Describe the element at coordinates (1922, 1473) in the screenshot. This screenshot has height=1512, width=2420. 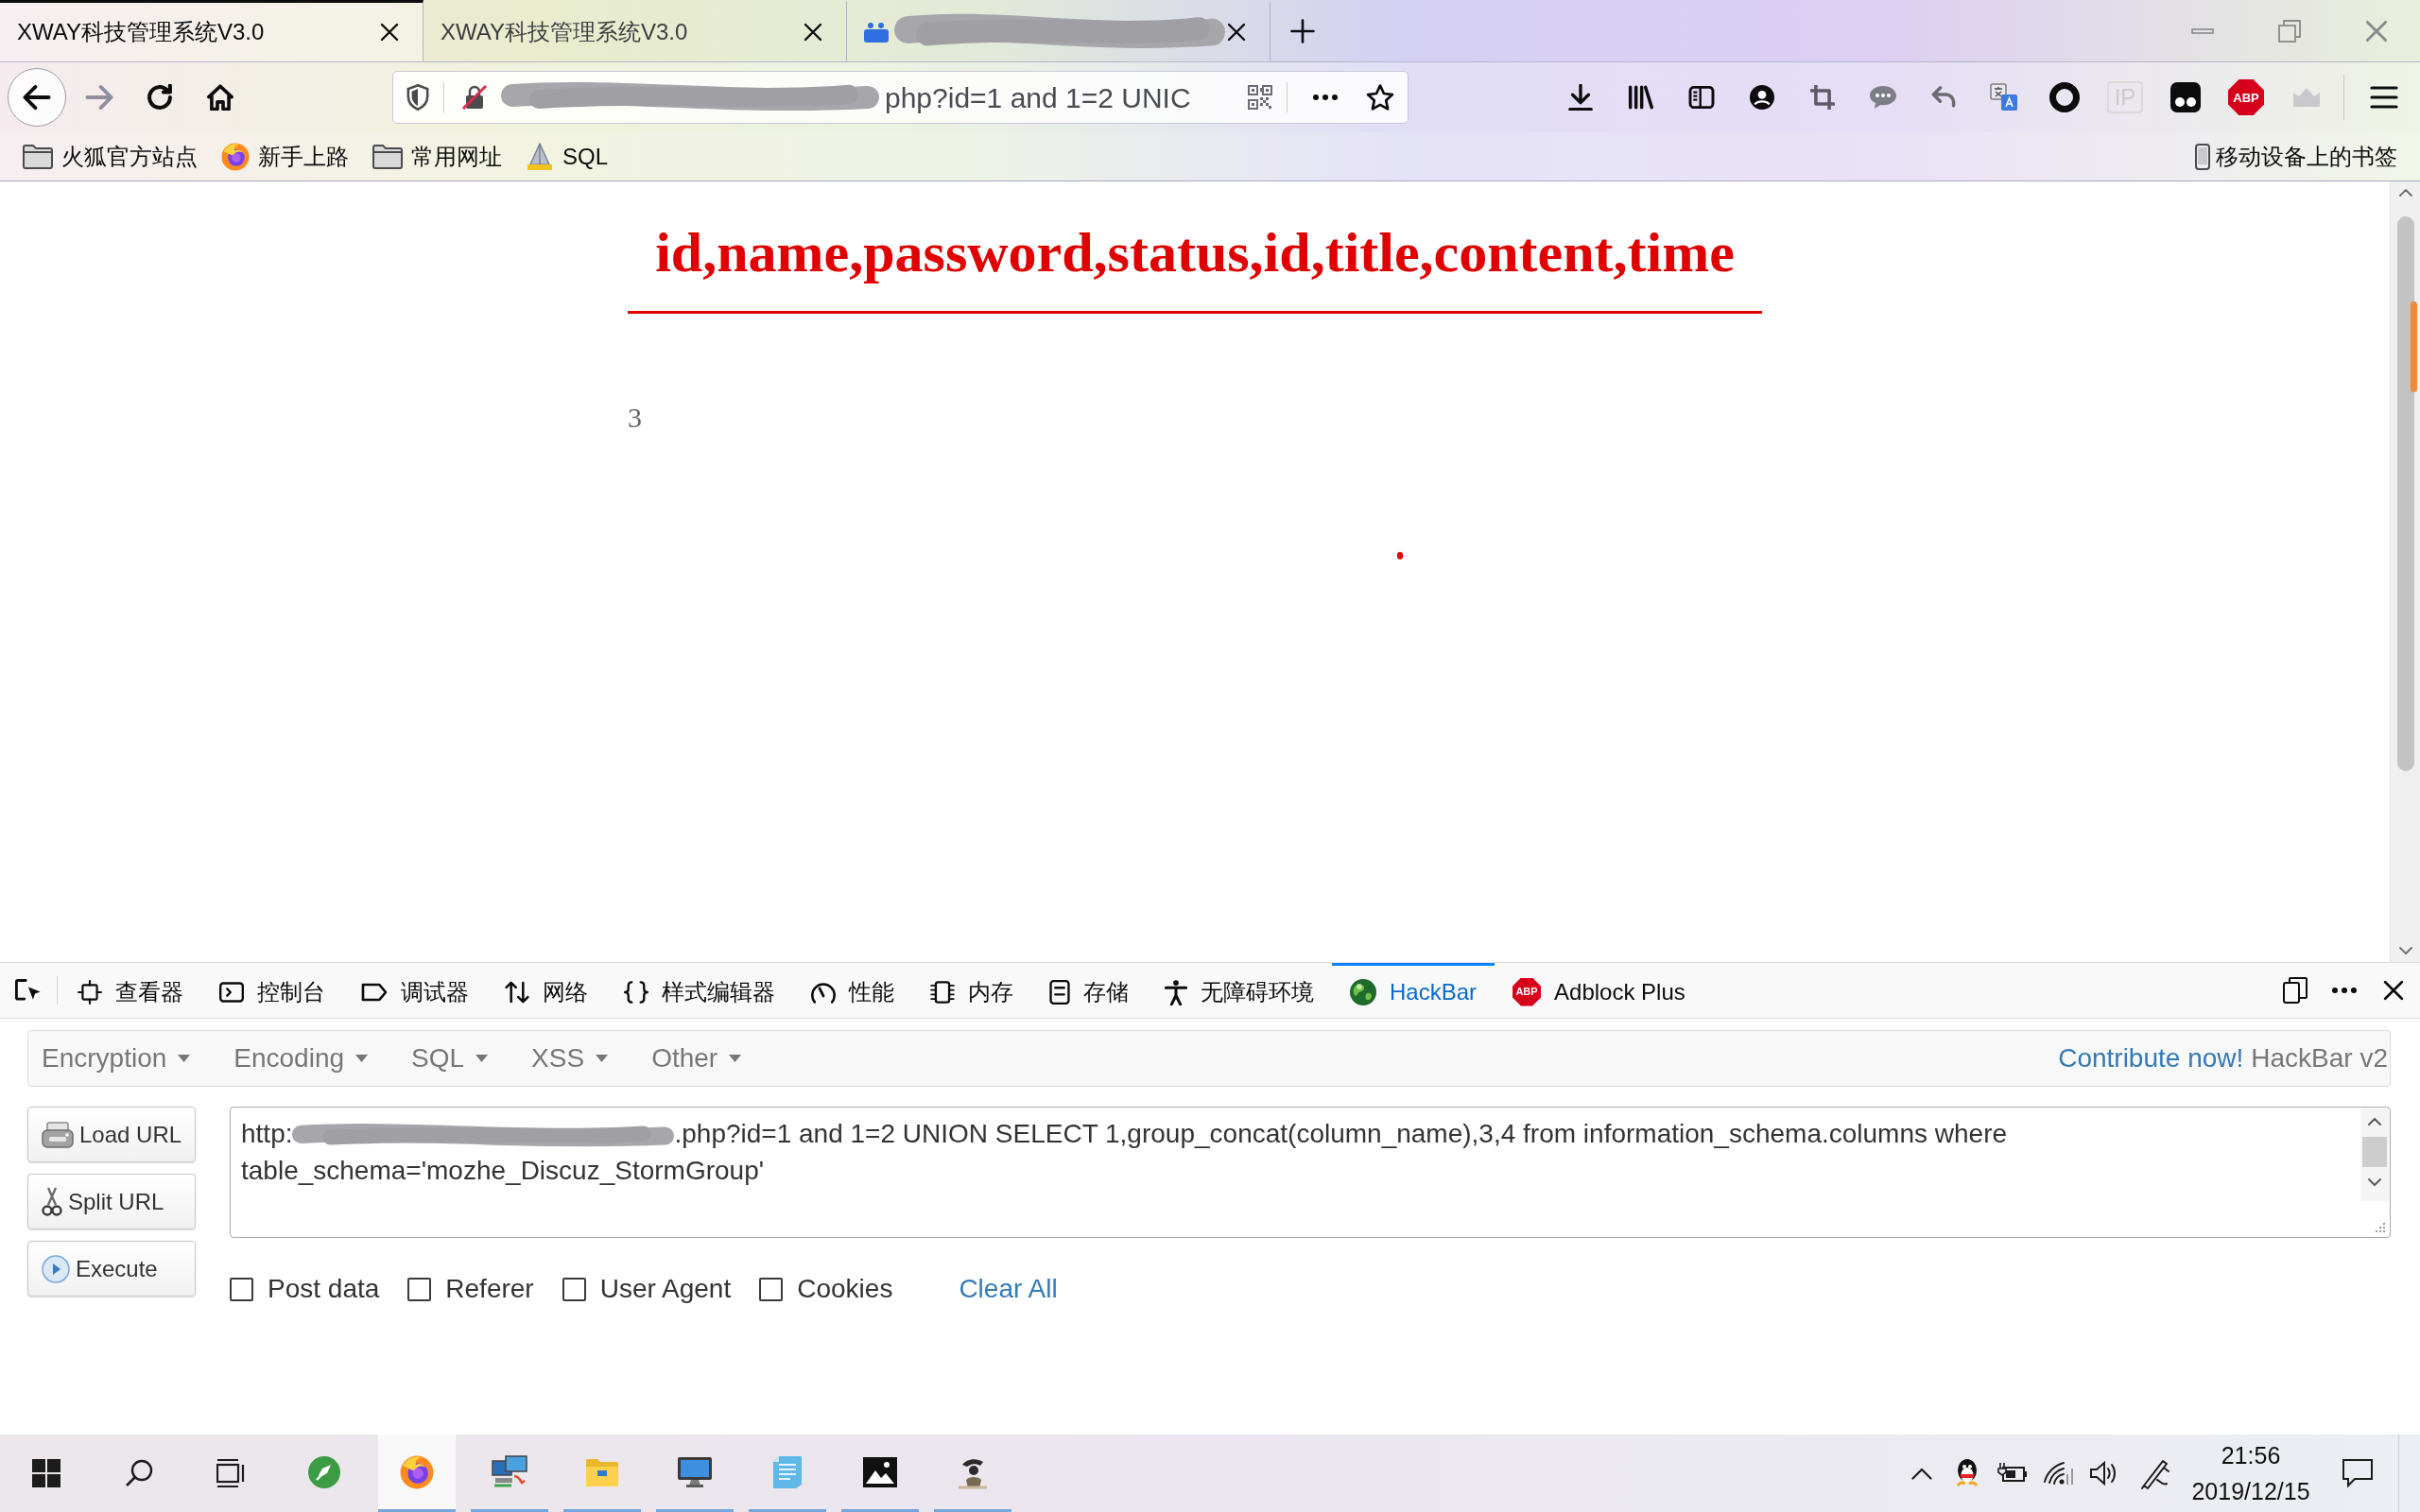
I see `chevron-up-icon` at that location.